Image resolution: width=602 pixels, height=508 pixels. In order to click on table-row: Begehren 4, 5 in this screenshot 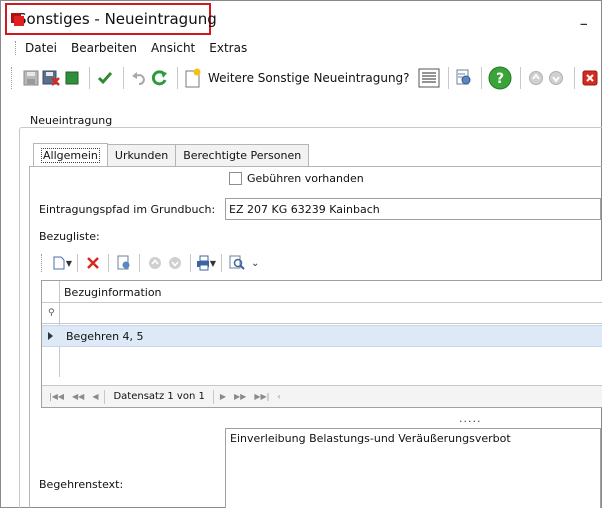, I will do `click(322, 336)`.